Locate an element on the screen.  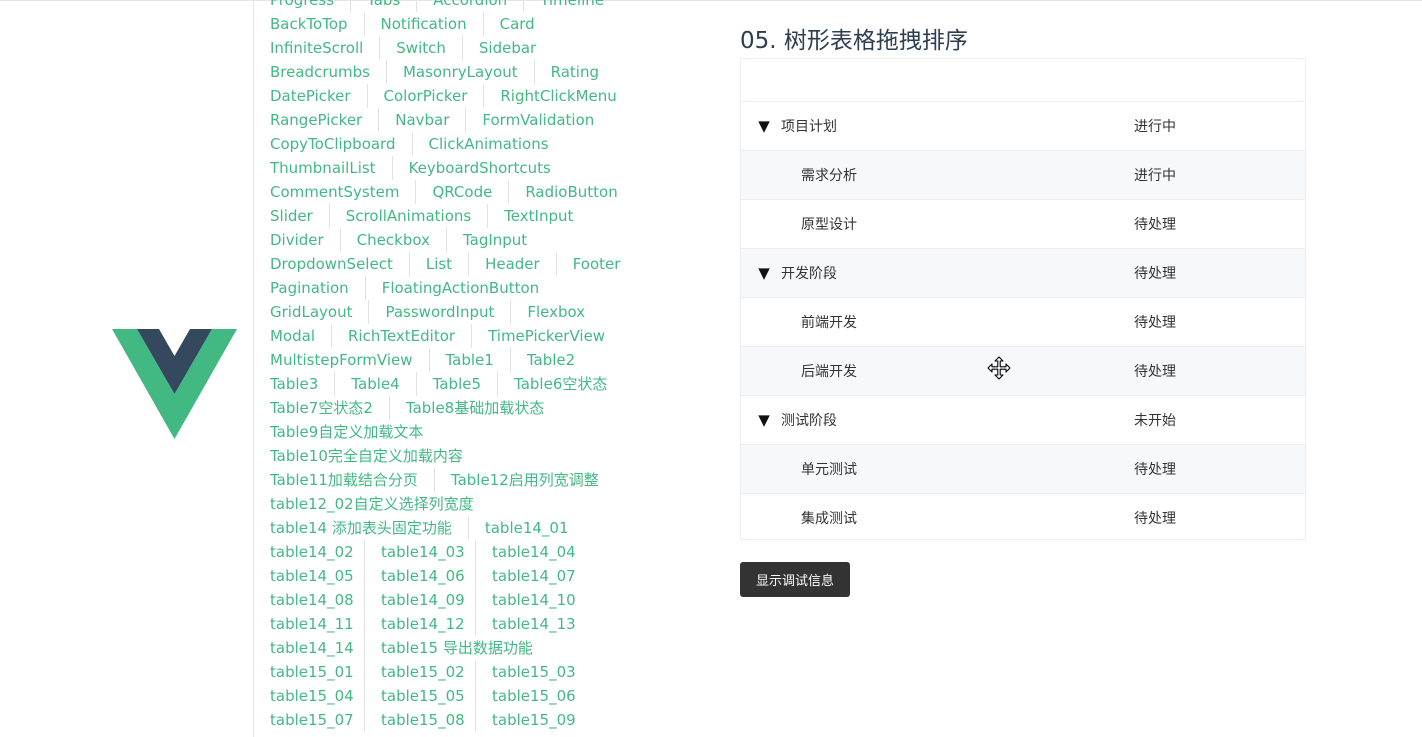
nav-link: QRCode is located at coordinates (461, 192).